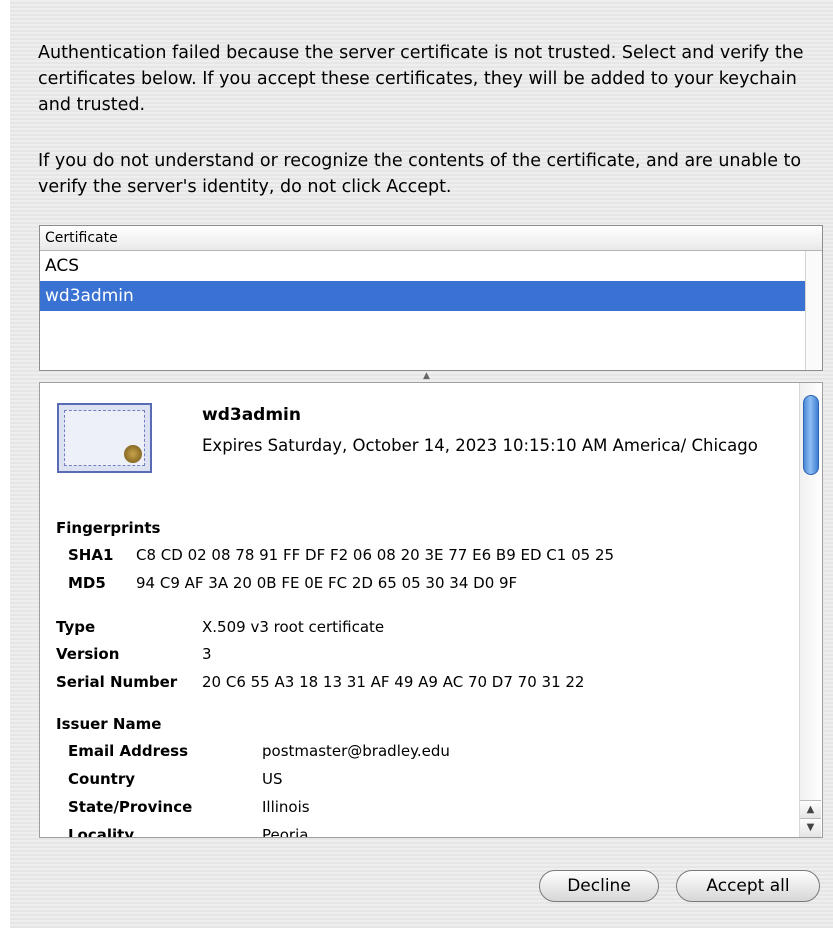 The width and height of the screenshot is (833, 928). Describe the element at coordinates (117, 682) in the screenshot. I see `serial-number-label: Serial Number` at that location.